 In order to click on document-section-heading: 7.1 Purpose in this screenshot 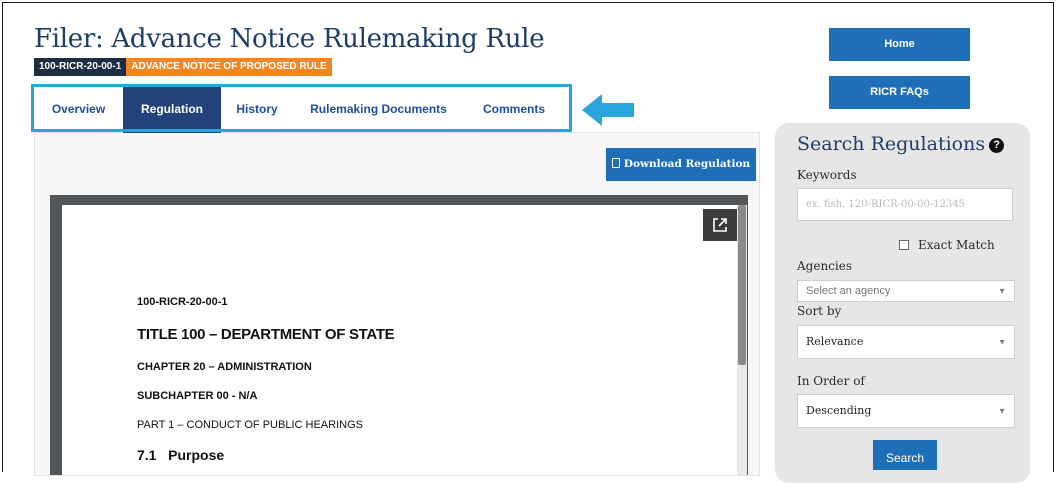, I will do `click(180, 455)`.